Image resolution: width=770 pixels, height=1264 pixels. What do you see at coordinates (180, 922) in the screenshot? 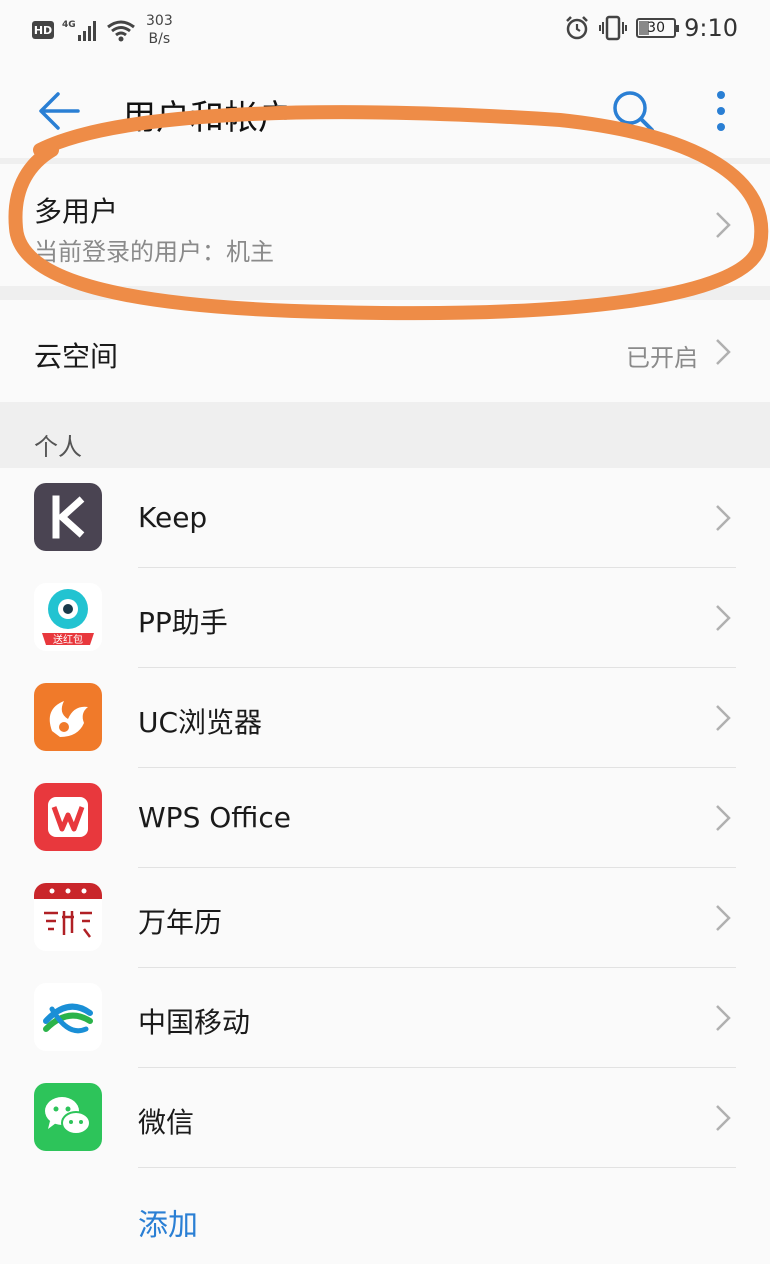
I see `app-name: 万年历` at bounding box center [180, 922].